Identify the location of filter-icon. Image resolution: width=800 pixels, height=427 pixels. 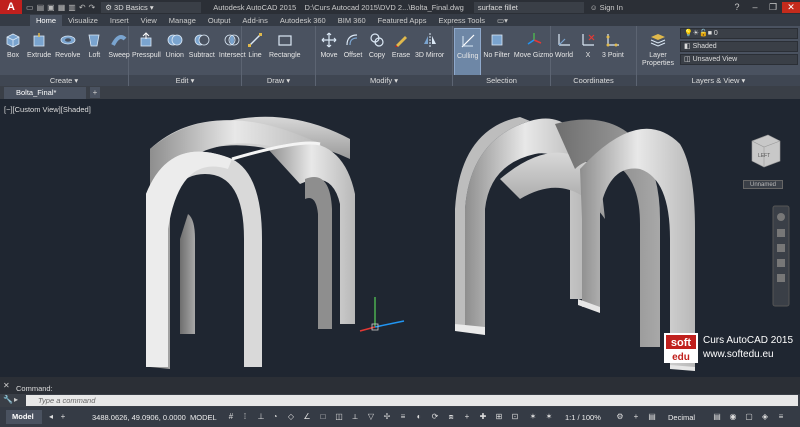
(497, 40).